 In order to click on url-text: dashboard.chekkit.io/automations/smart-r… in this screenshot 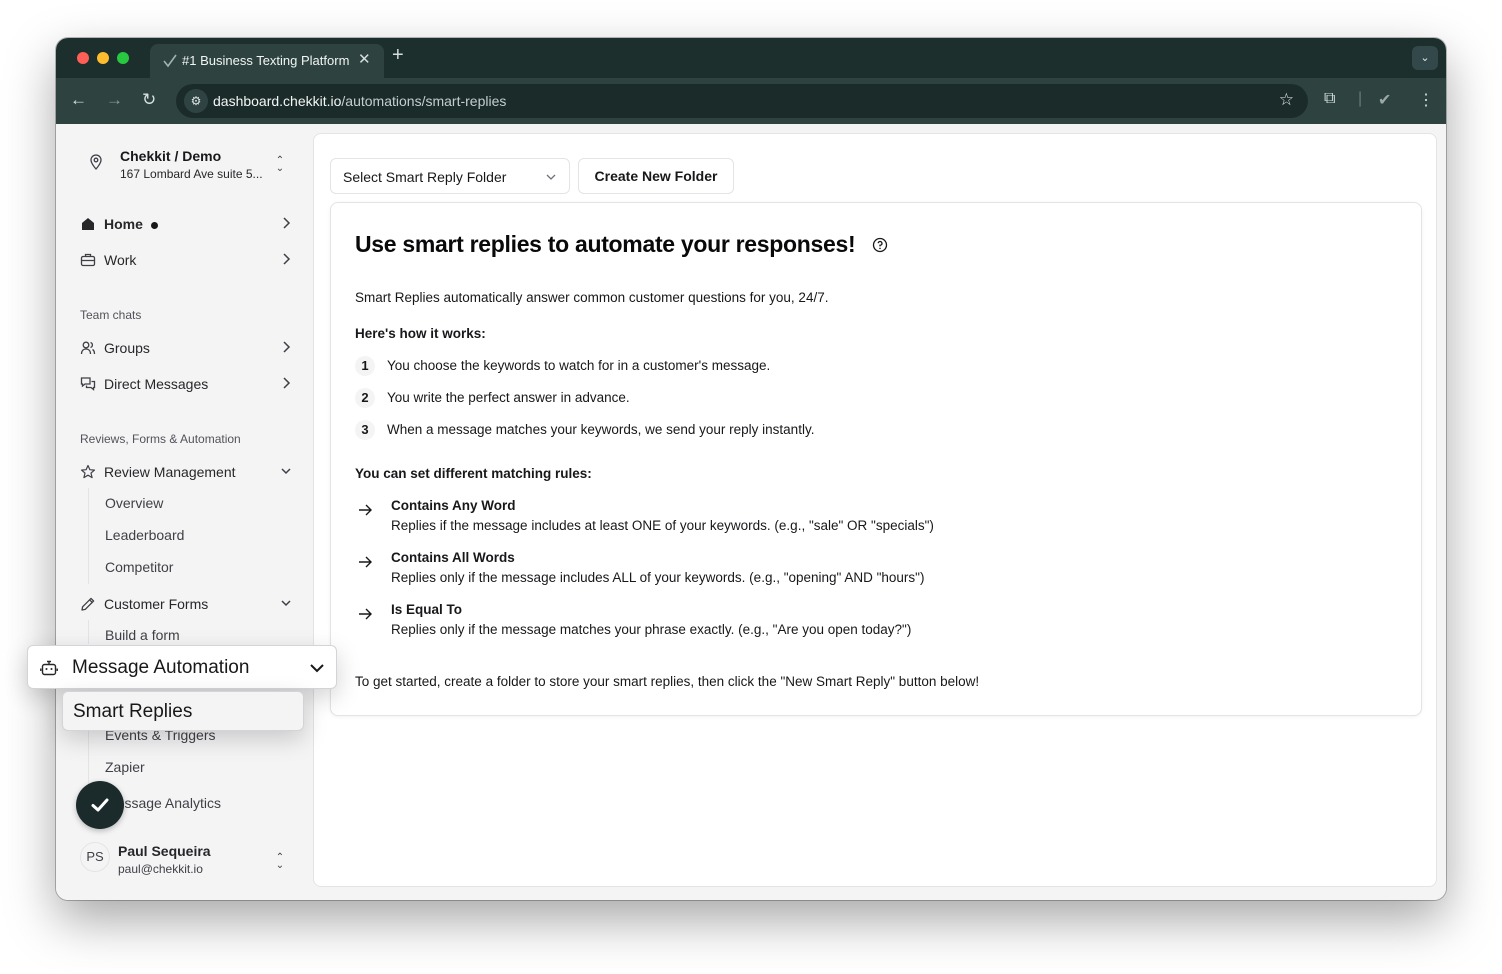, I will do `click(359, 101)`.